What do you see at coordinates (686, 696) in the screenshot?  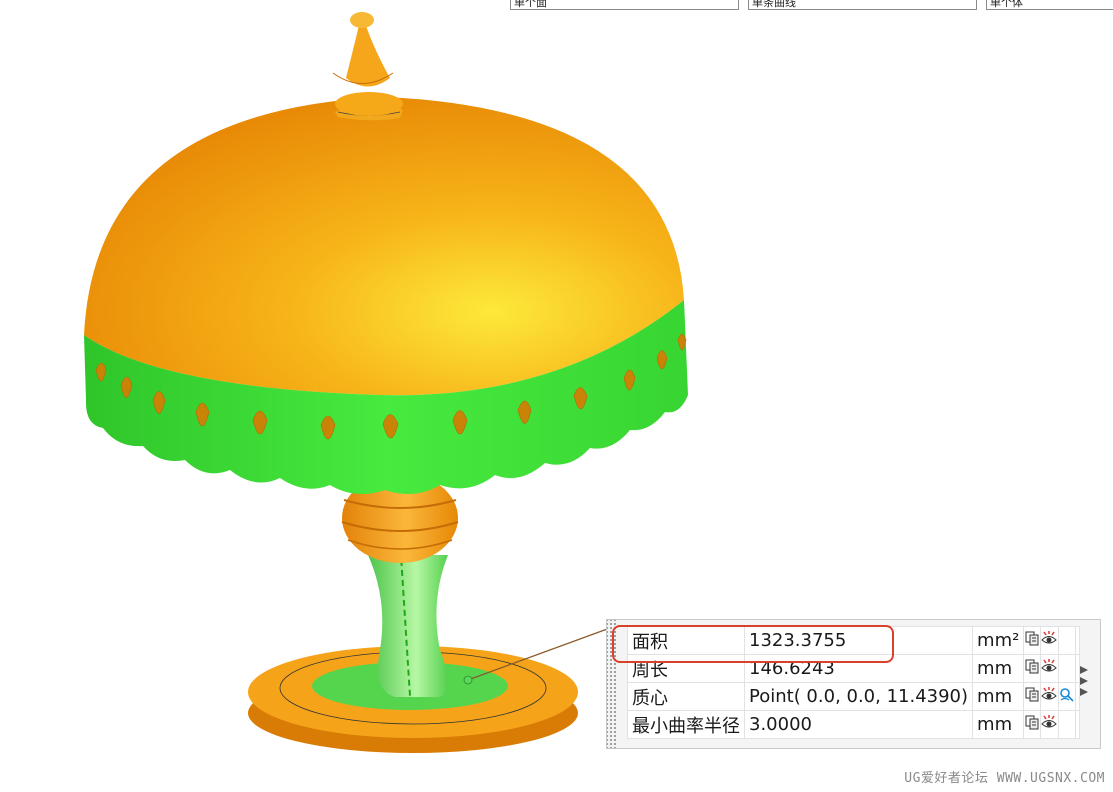 I see `property-label: 质心` at bounding box center [686, 696].